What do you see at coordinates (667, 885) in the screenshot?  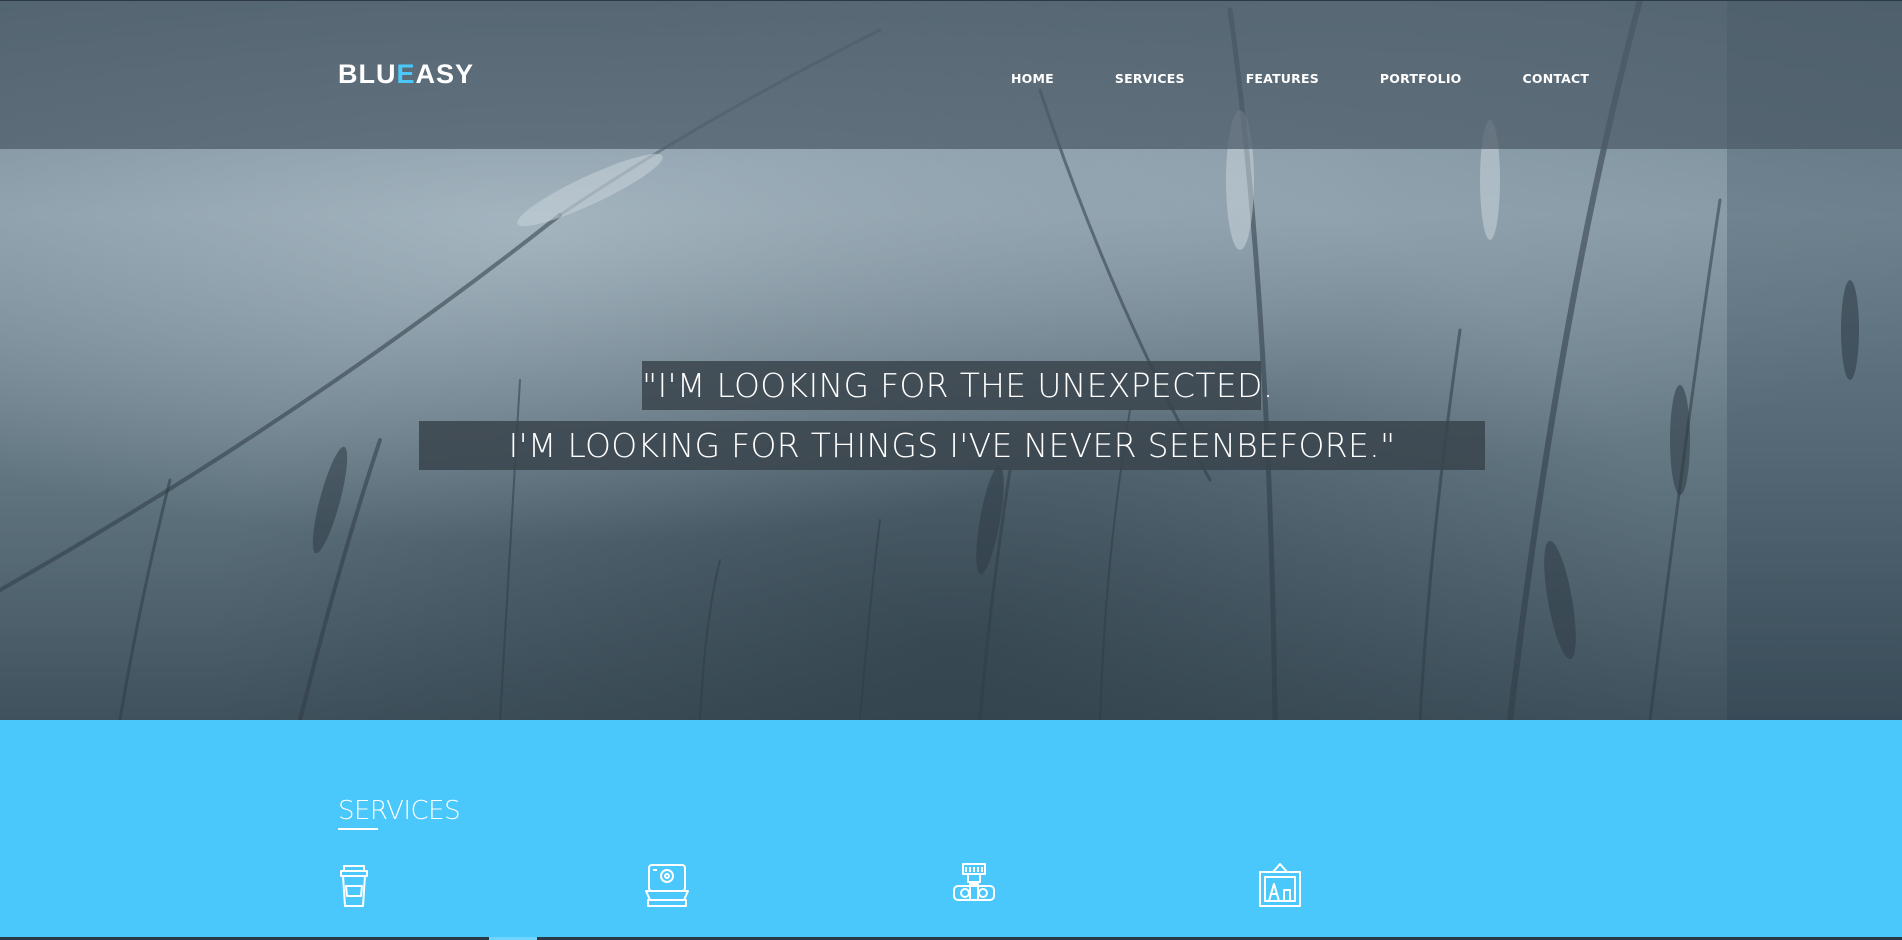 I see `polaroid-camera-icon` at bounding box center [667, 885].